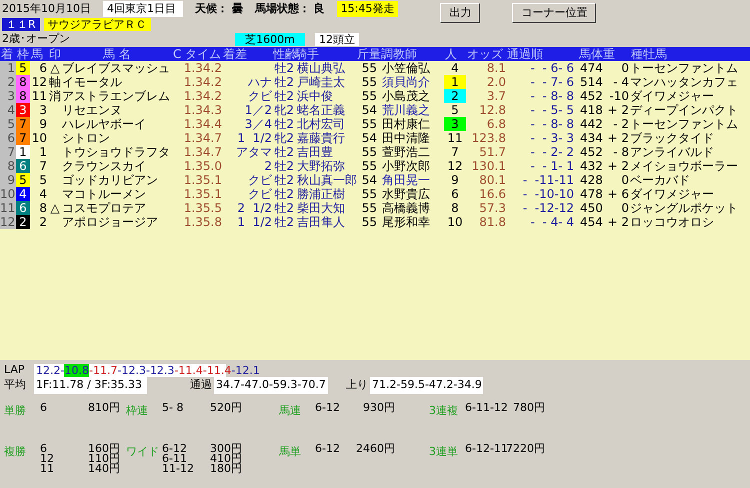 The height and width of the screenshot is (488, 750). I want to click on trainer-name: 尾形和幸, so click(406, 222).